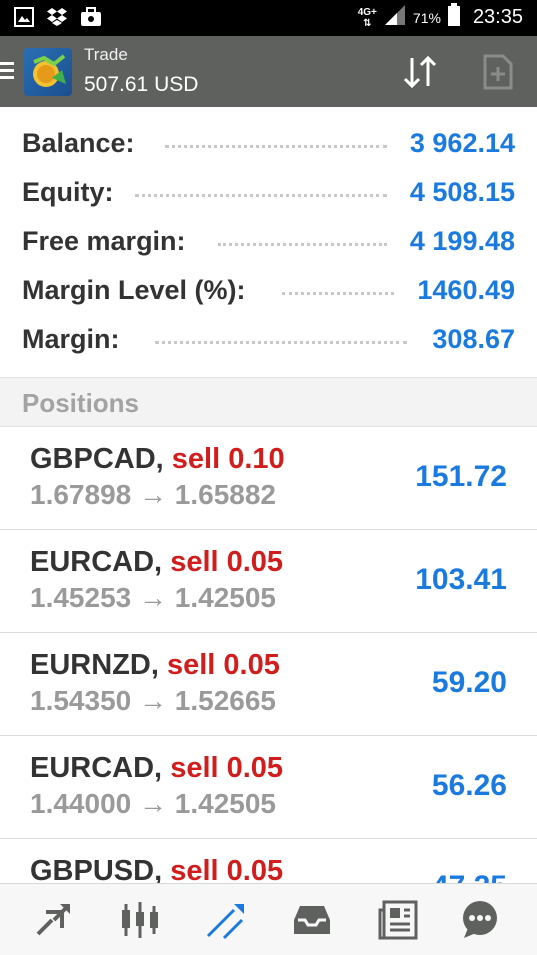 The height and width of the screenshot is (955, 537). Describe the element at coordinates (268, 402) in the screenshot. I see `positions-section-header: Positions` at that location.